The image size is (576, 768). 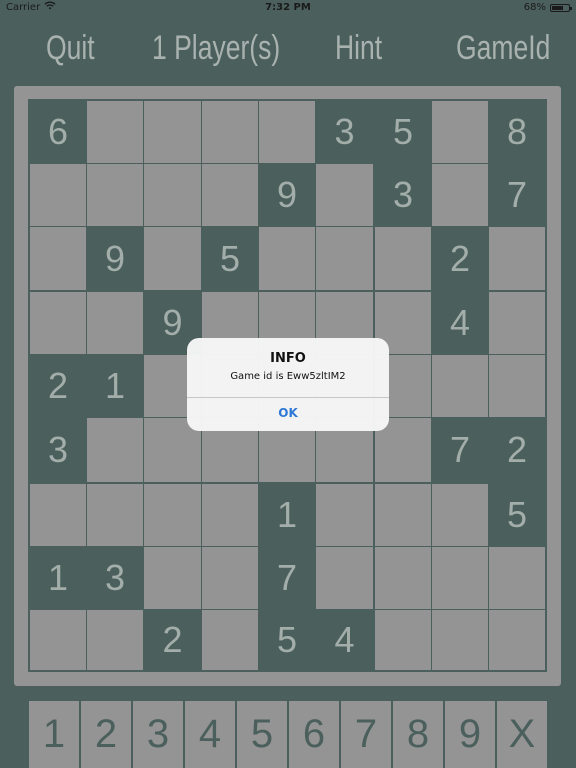 What do you see at coordinates (288, 376) in the screenshot?
I see `alert-message: Game id is Eww5zltIM2` at bounding box center [288, 376].